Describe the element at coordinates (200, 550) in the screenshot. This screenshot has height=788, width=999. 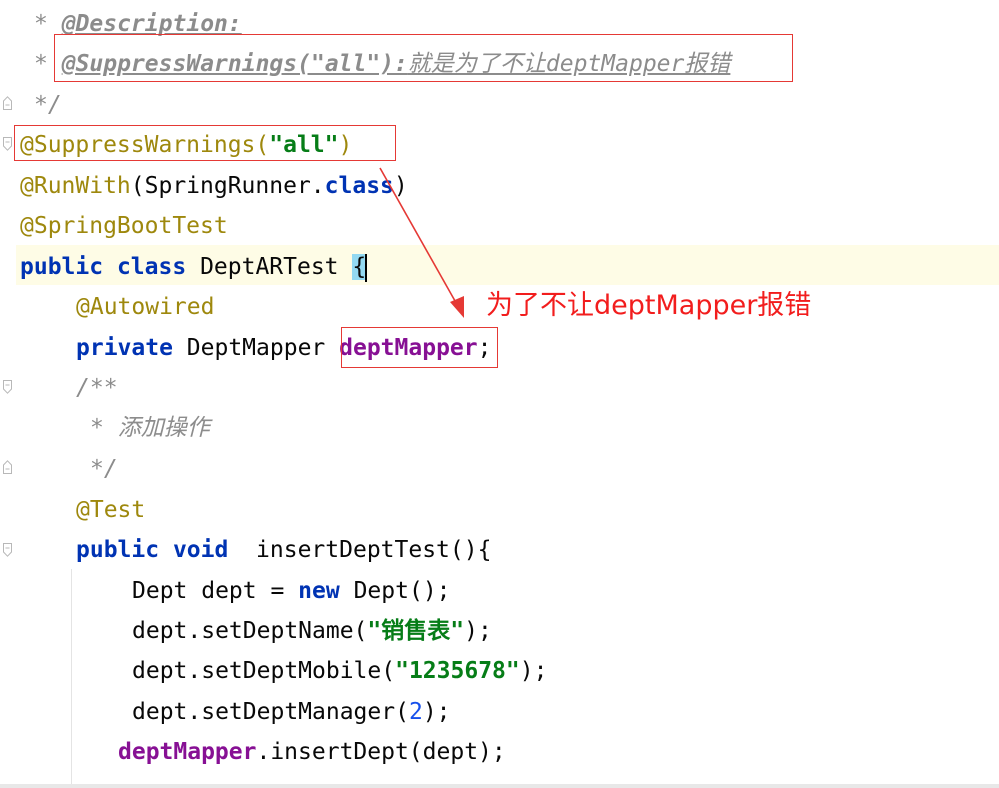
I see `keyword: void` at that location.